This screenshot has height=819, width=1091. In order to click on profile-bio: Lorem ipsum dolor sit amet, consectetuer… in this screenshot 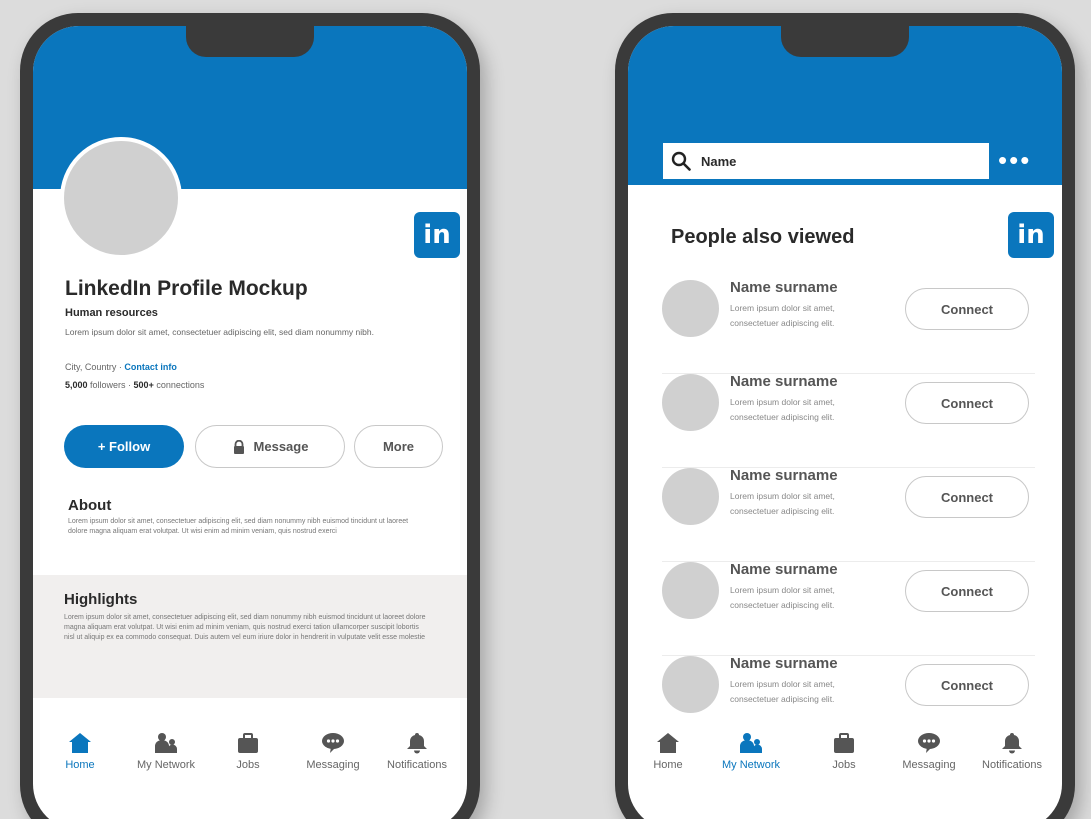, I will do `click(219, 332)`.